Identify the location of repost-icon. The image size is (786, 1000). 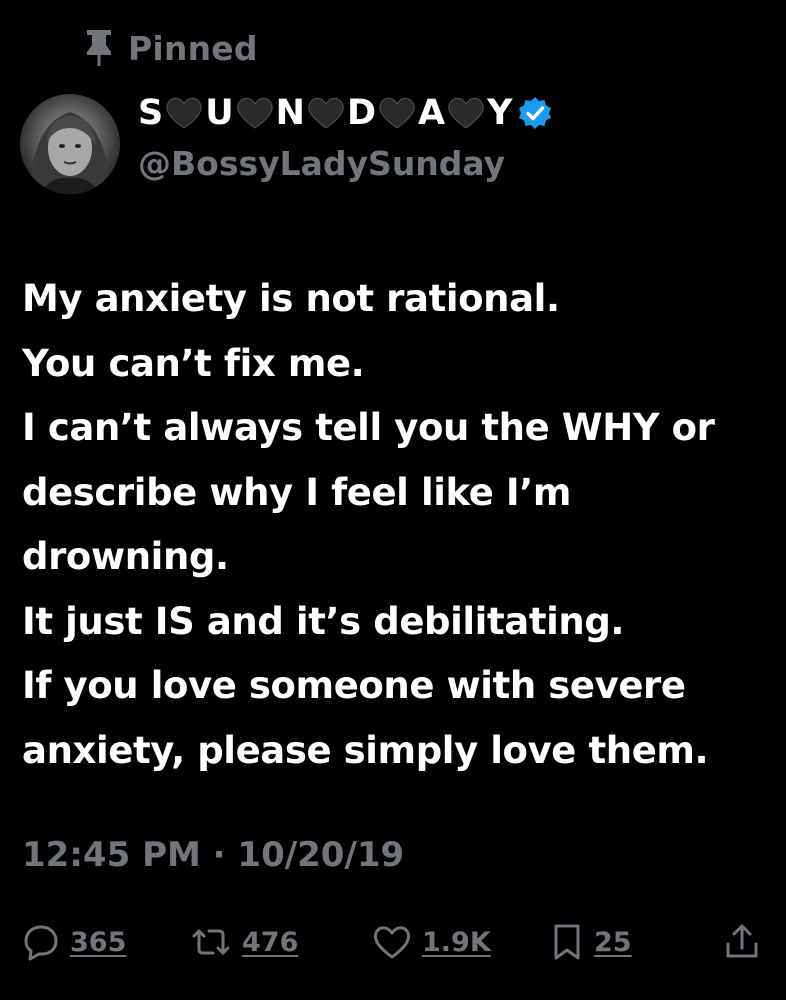
(211, 942).